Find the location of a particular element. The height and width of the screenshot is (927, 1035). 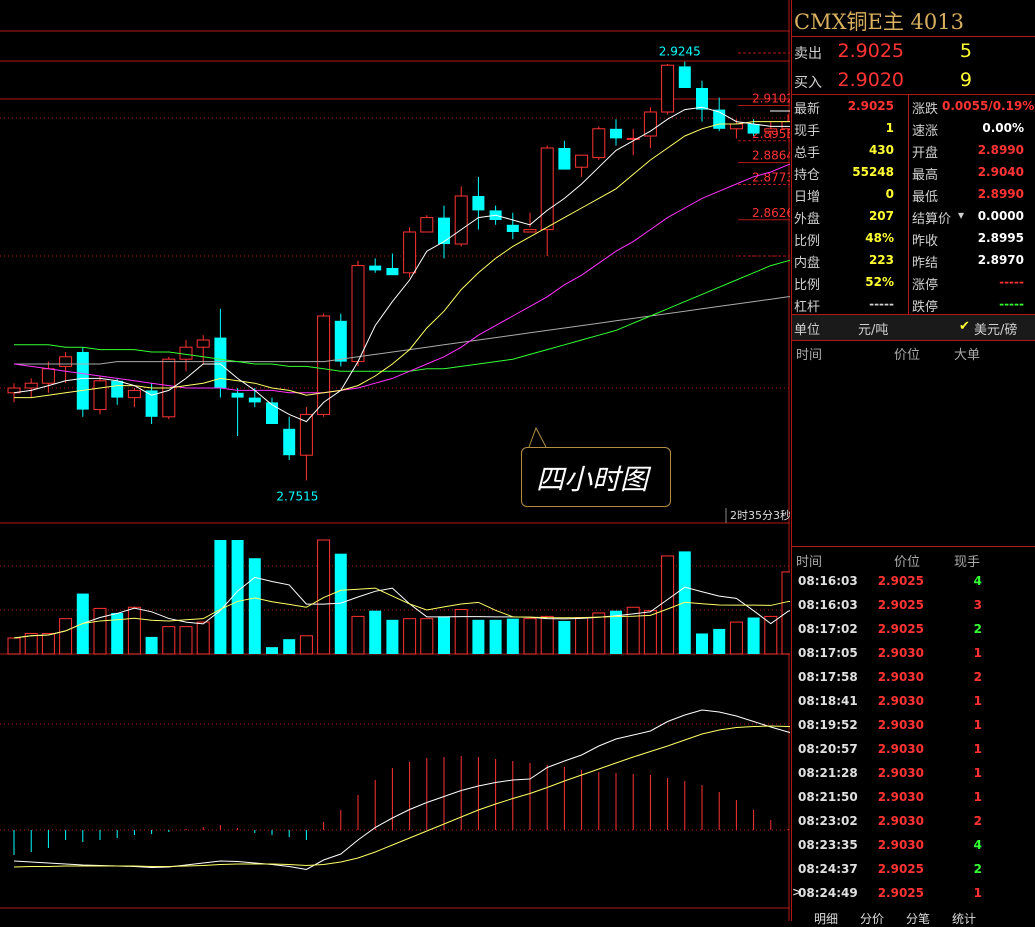

stat-label: 昨收 is located at coordinates (925, 241).